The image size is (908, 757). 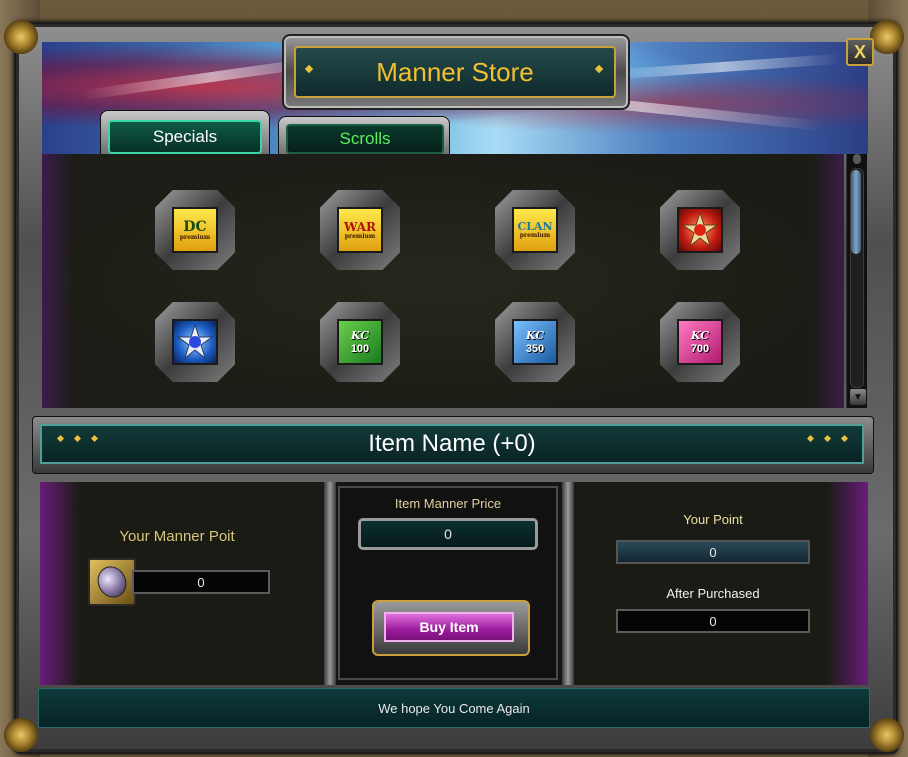 I want to click on item-slot: WAR premium, so click(x=360, y=230).